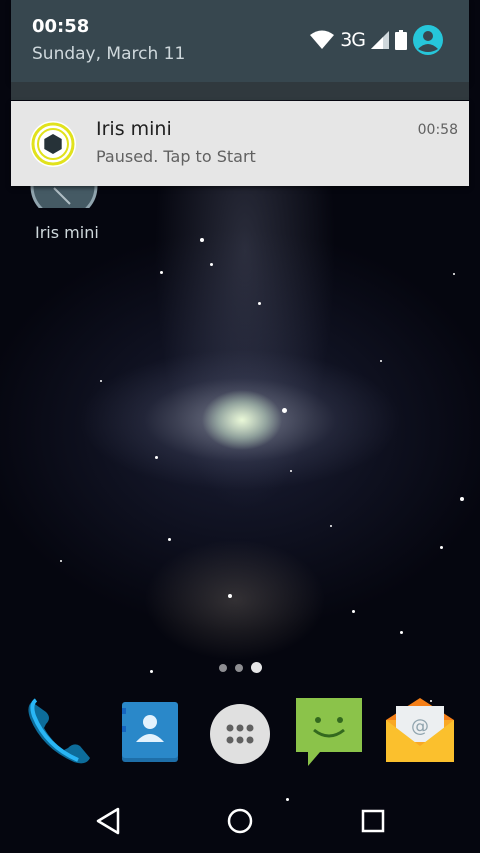  What do you see at coordinates (60, 732) in the screenshot?
I see `phone-icon` at bounding box center [60, 732].